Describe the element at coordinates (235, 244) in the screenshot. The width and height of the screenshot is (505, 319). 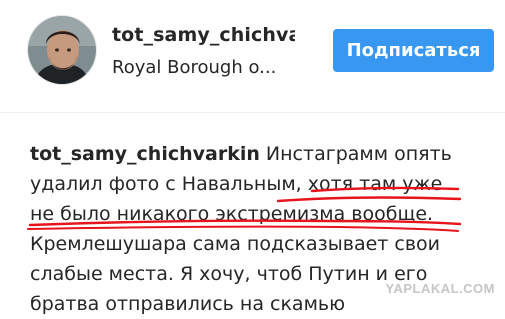
I see `caption-line-4: Кремлешушара сама подсказывает свои` at that location.